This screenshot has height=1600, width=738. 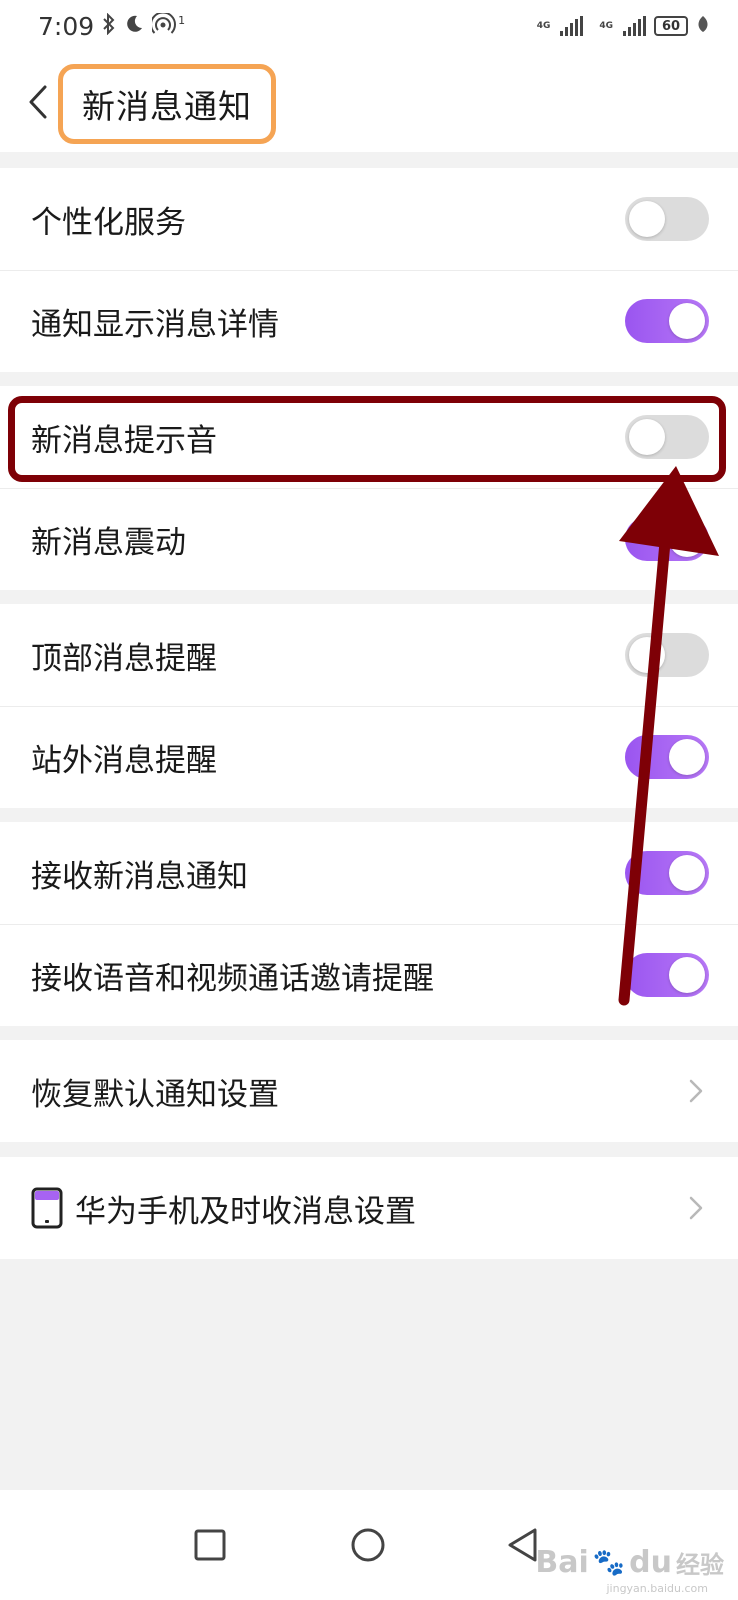 What do you see at coordinates (139, 876) in the screenshot?
I see `setting-label: 接收新消息通知` at bounding box center [139, 876].